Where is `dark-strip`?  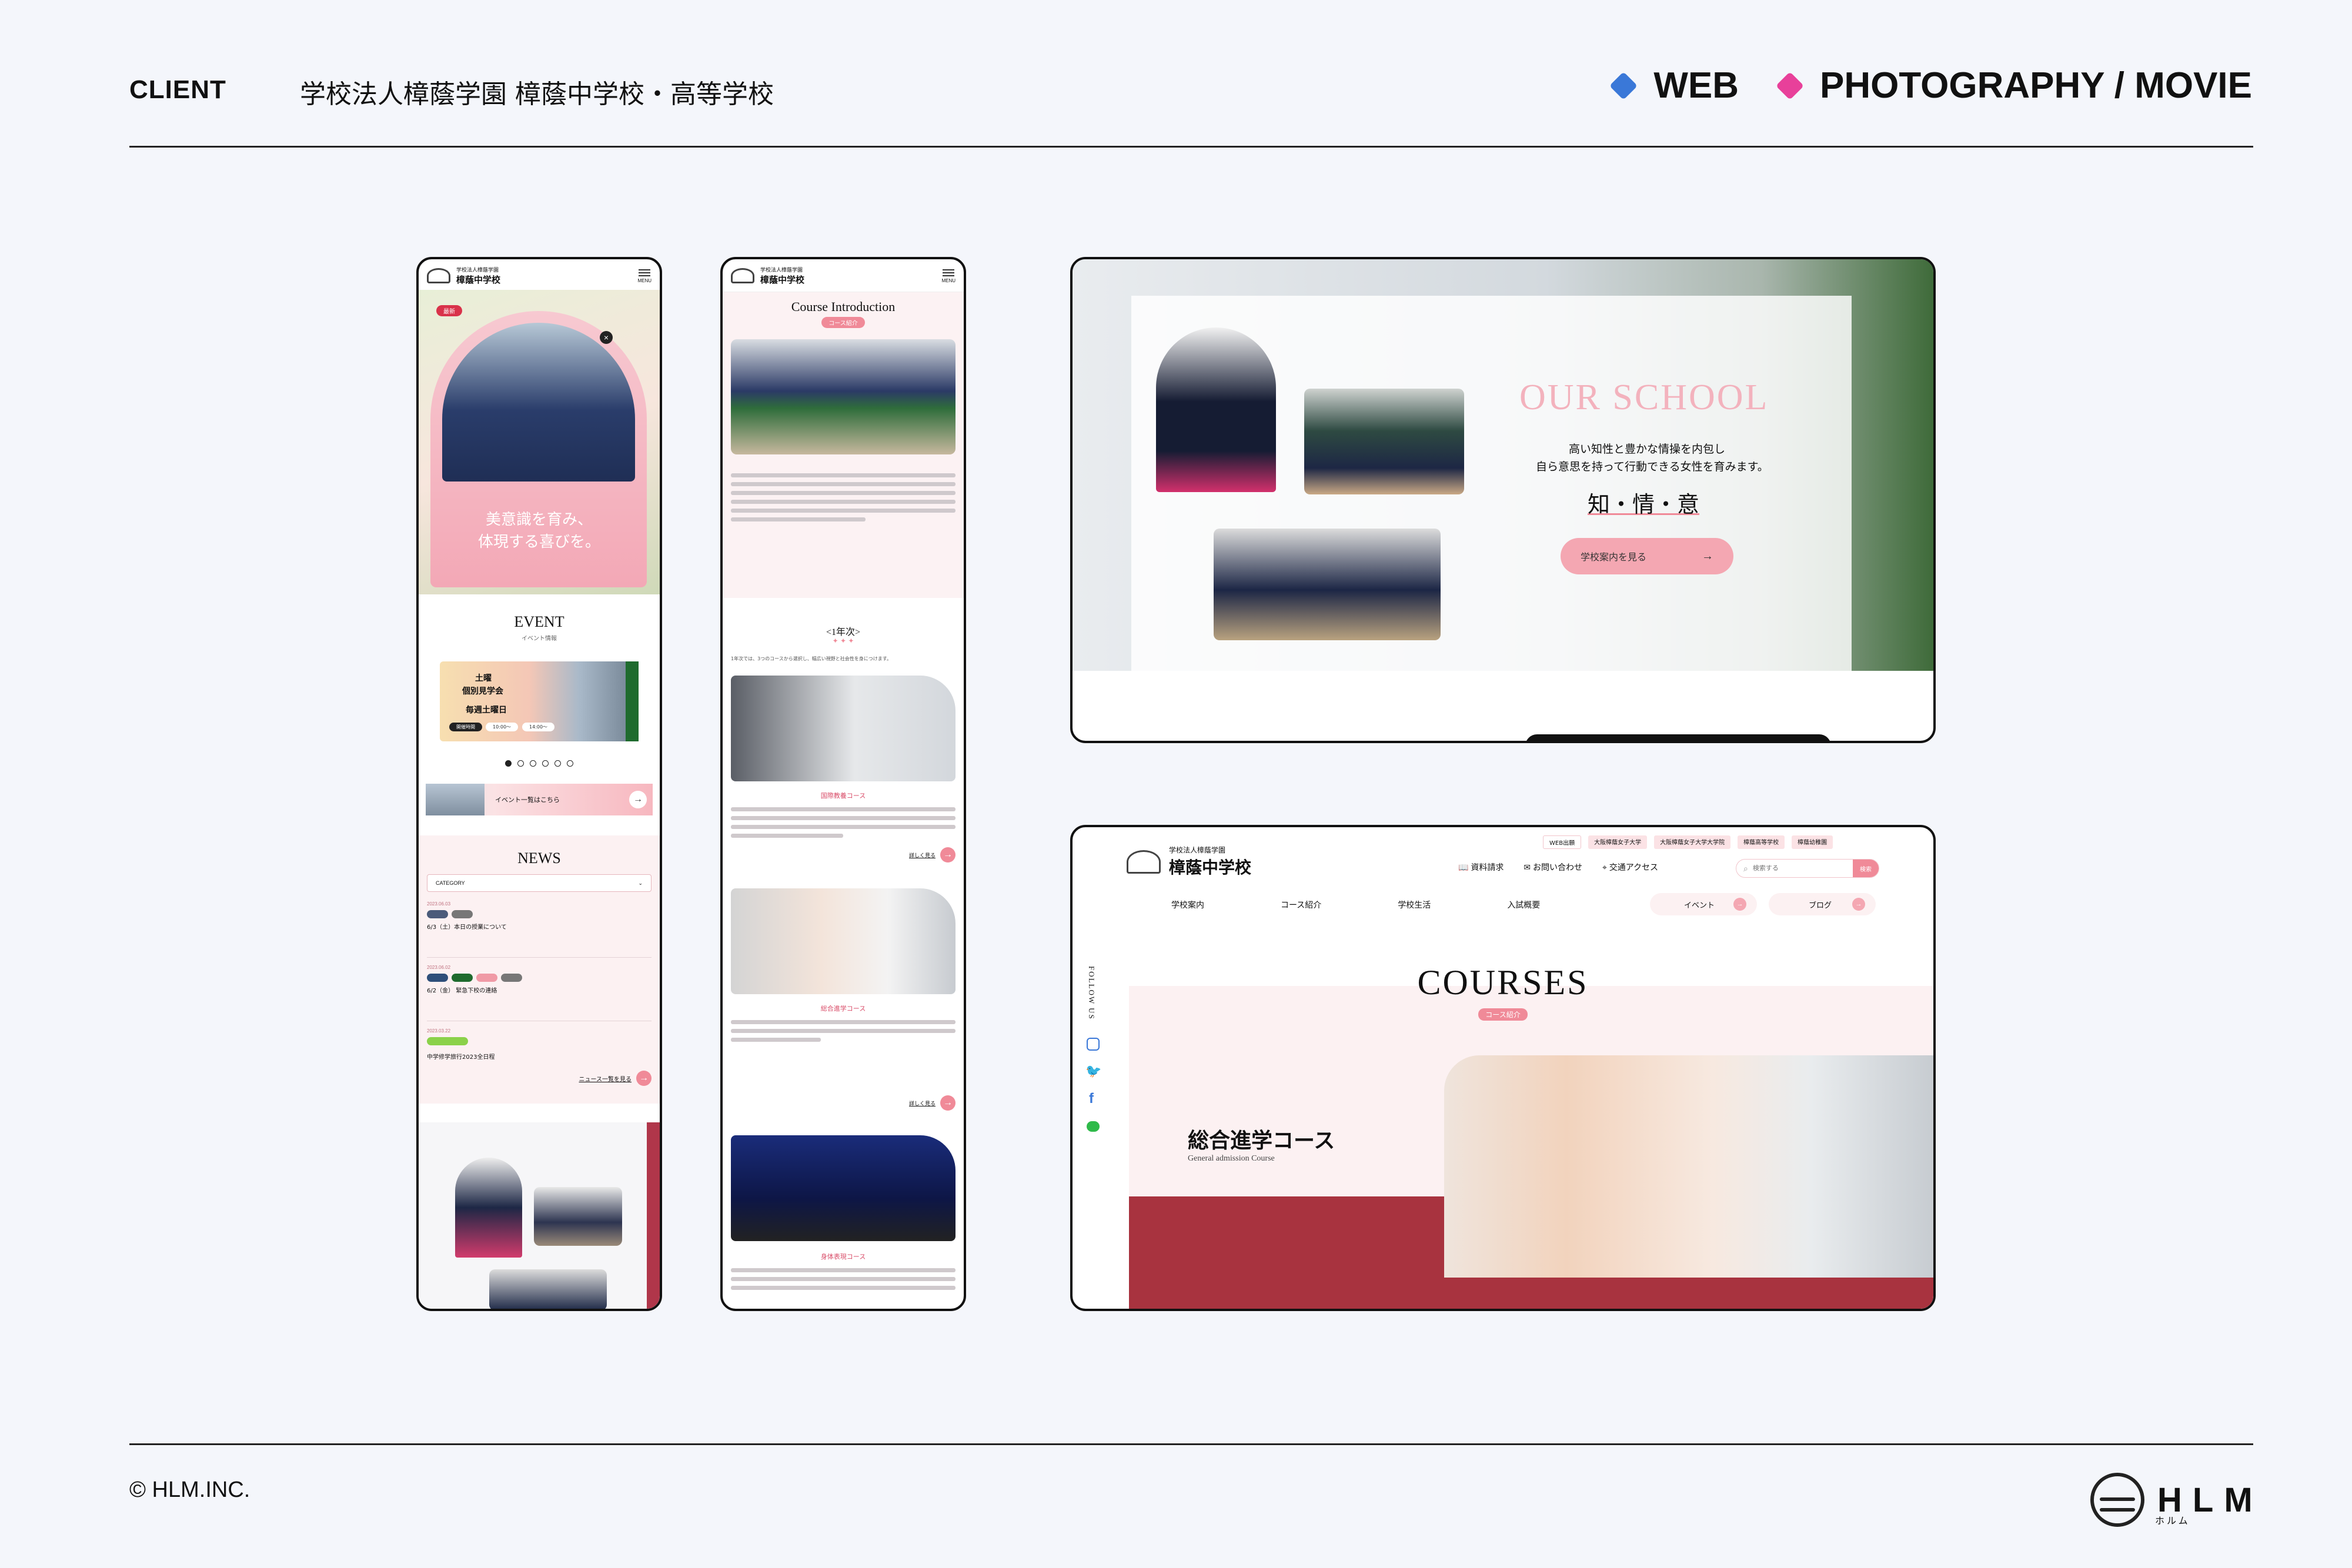 dark-strip is located at coordinates (1678, 737).